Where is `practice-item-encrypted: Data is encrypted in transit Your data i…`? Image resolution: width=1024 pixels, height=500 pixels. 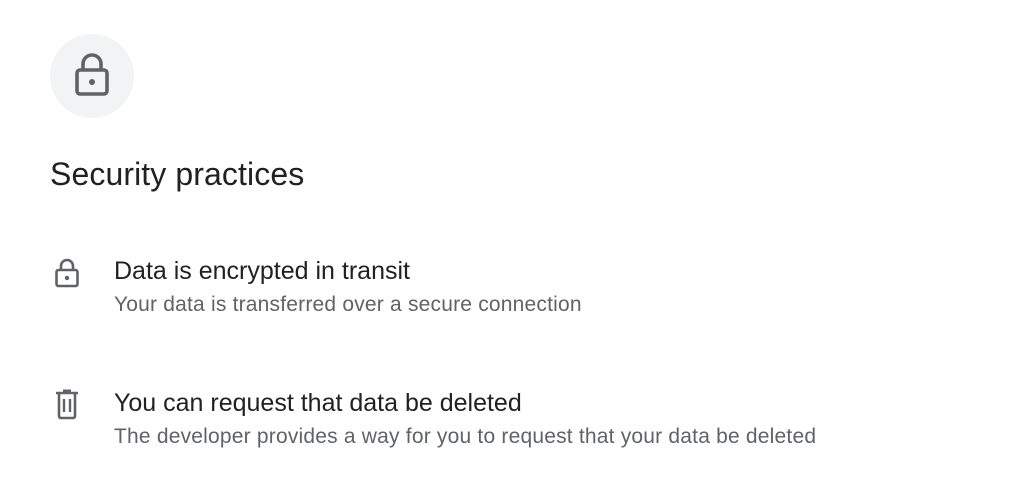 practice-item-encrypted: Data is encrypted in transit Your data i… is located at coordinates (520, 287).